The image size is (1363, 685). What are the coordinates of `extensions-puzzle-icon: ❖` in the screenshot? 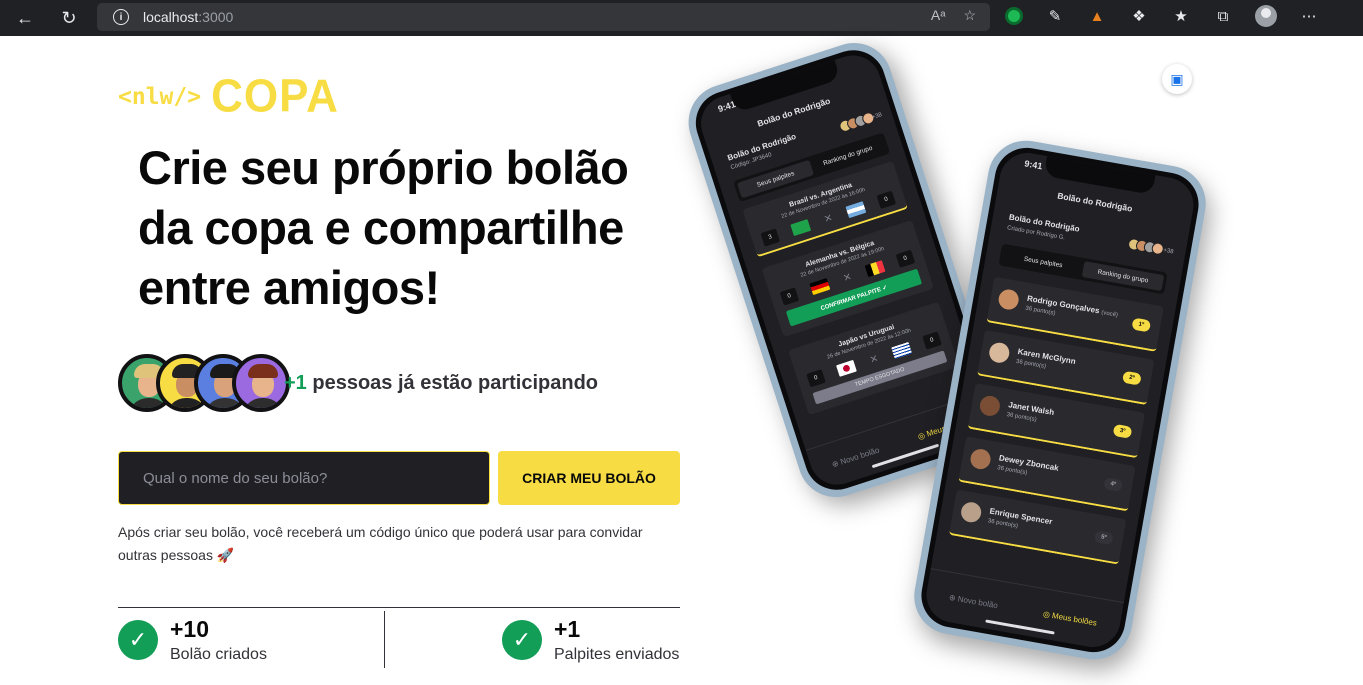 It's located at (1139, 16).